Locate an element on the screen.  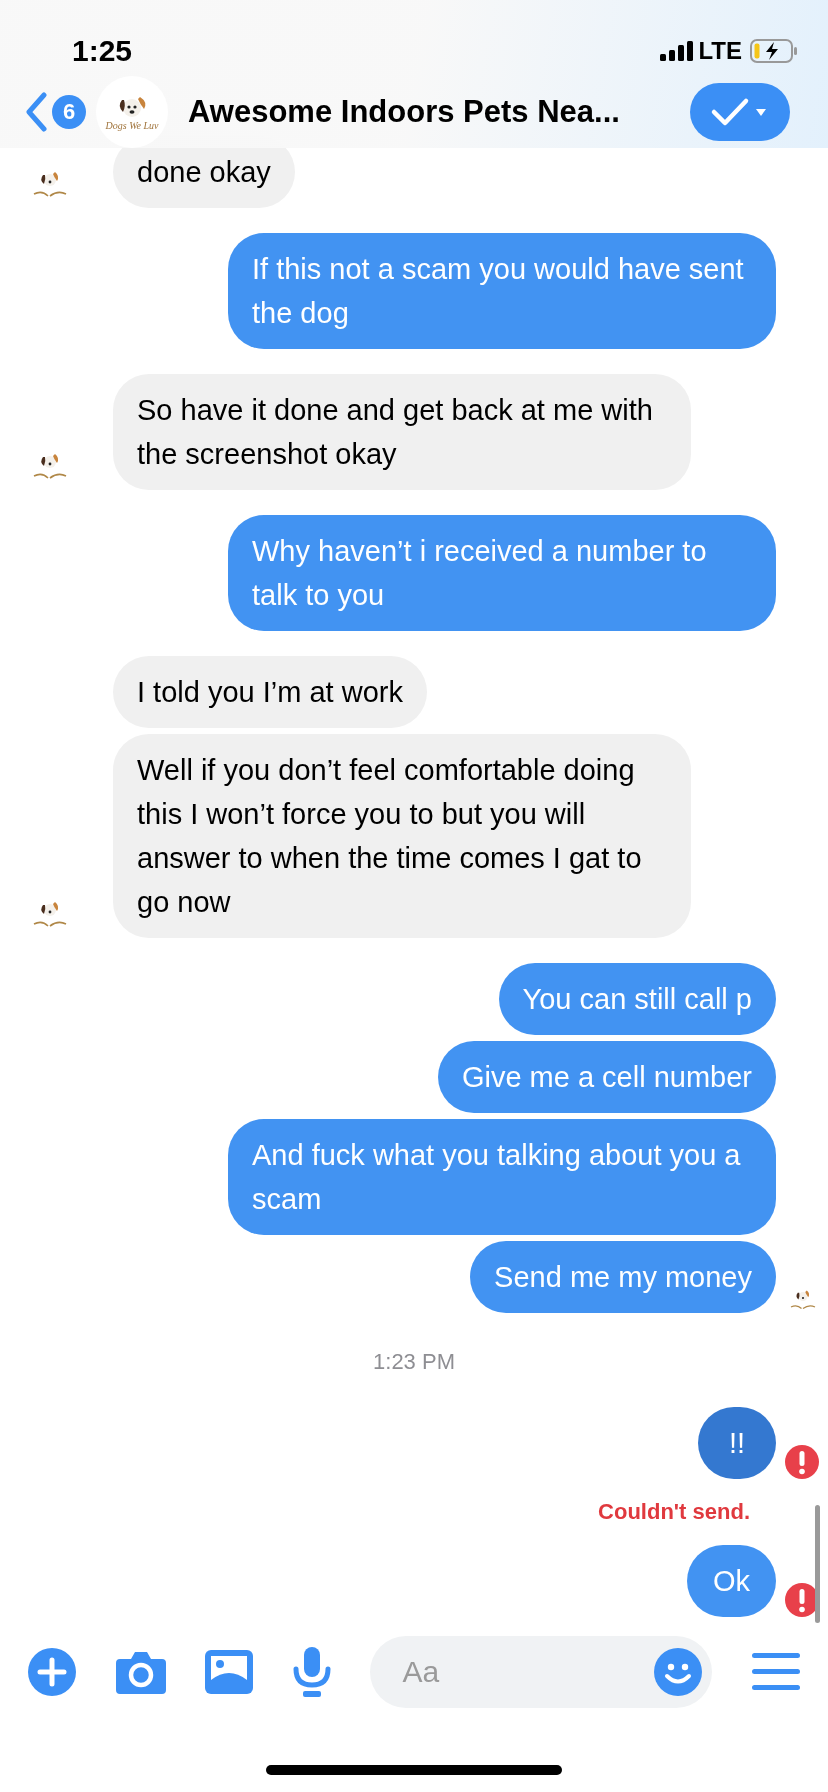
message-field: Aa is located at coordinates (541, 1672).